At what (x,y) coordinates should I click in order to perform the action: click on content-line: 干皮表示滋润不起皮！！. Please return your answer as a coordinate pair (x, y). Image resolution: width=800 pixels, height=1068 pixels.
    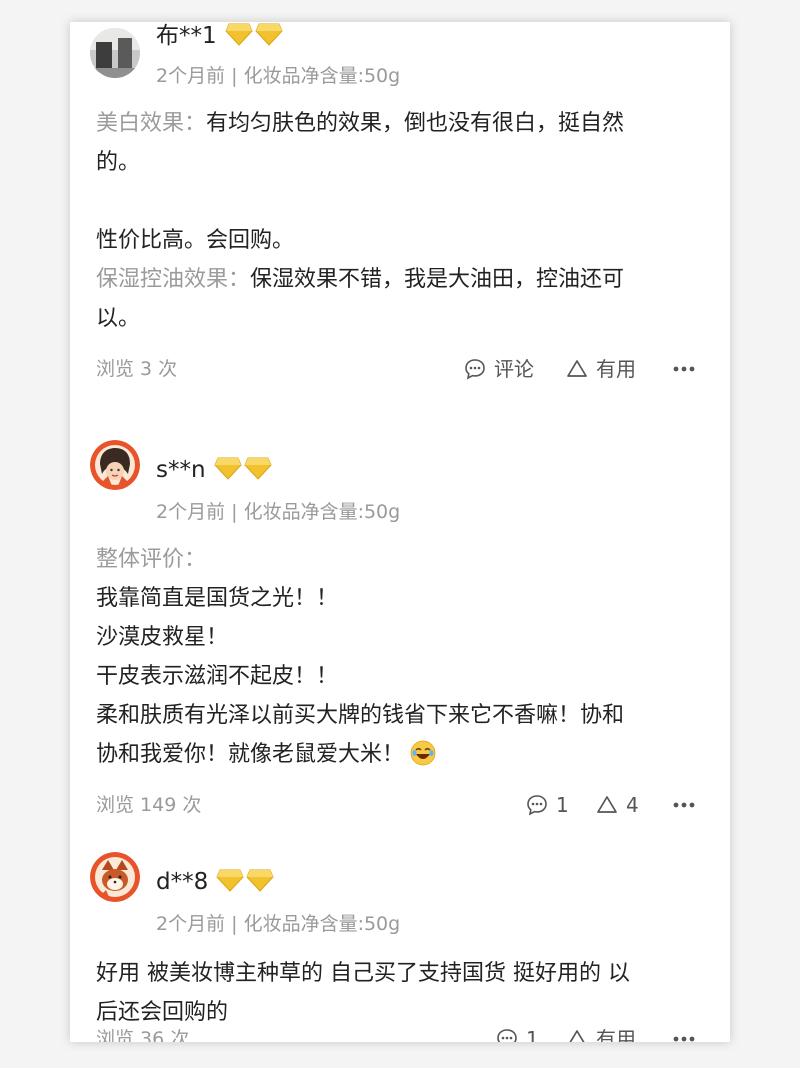
    Looking at the image, I should click on (217, 676).